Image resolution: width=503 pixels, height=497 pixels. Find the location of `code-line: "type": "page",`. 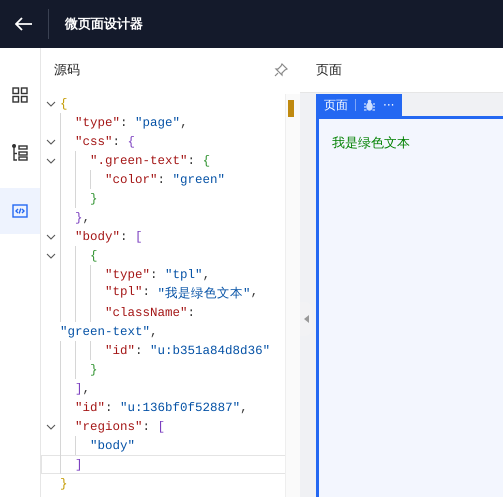

code-line: "type": "page", is located at coordinates (131, 123).